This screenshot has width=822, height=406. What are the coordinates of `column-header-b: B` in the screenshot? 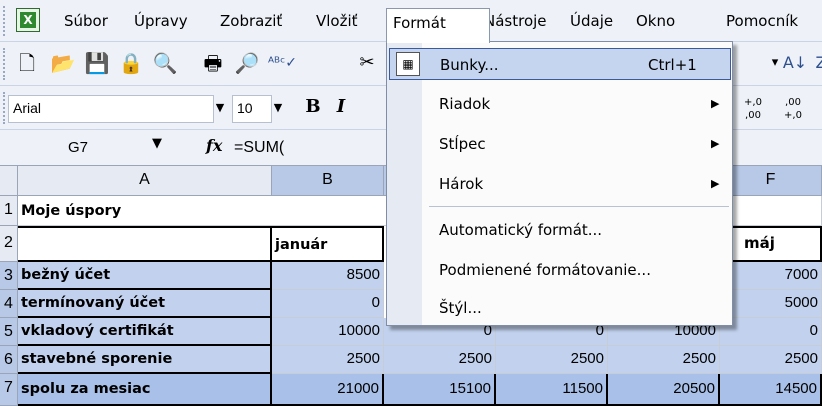 It's located at (328, 181).